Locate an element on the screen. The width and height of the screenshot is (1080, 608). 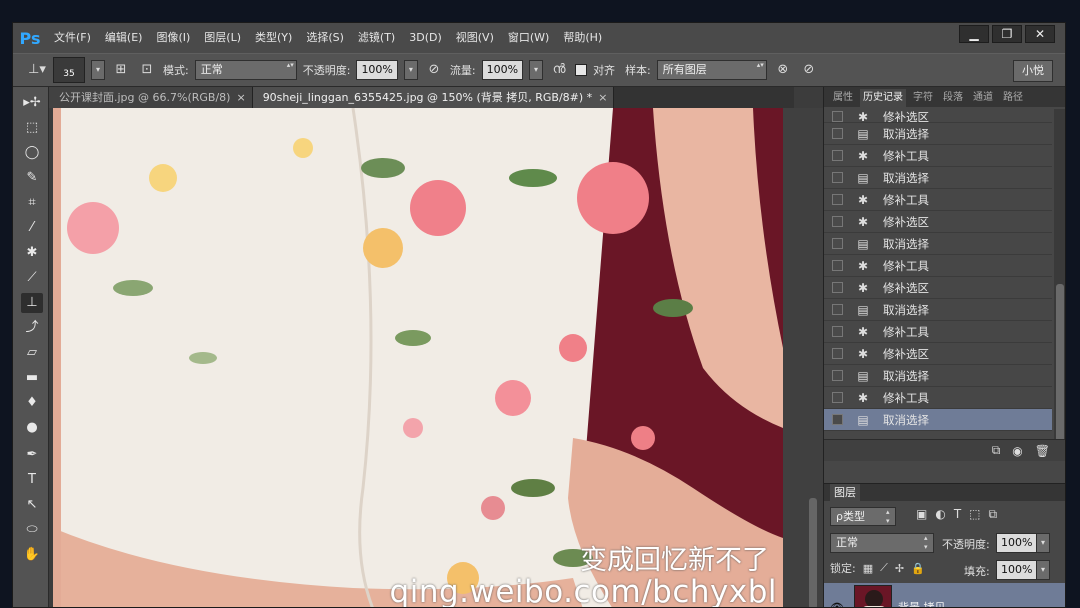
blend-mode-select: 正常 is located at coordinates (882, 543).